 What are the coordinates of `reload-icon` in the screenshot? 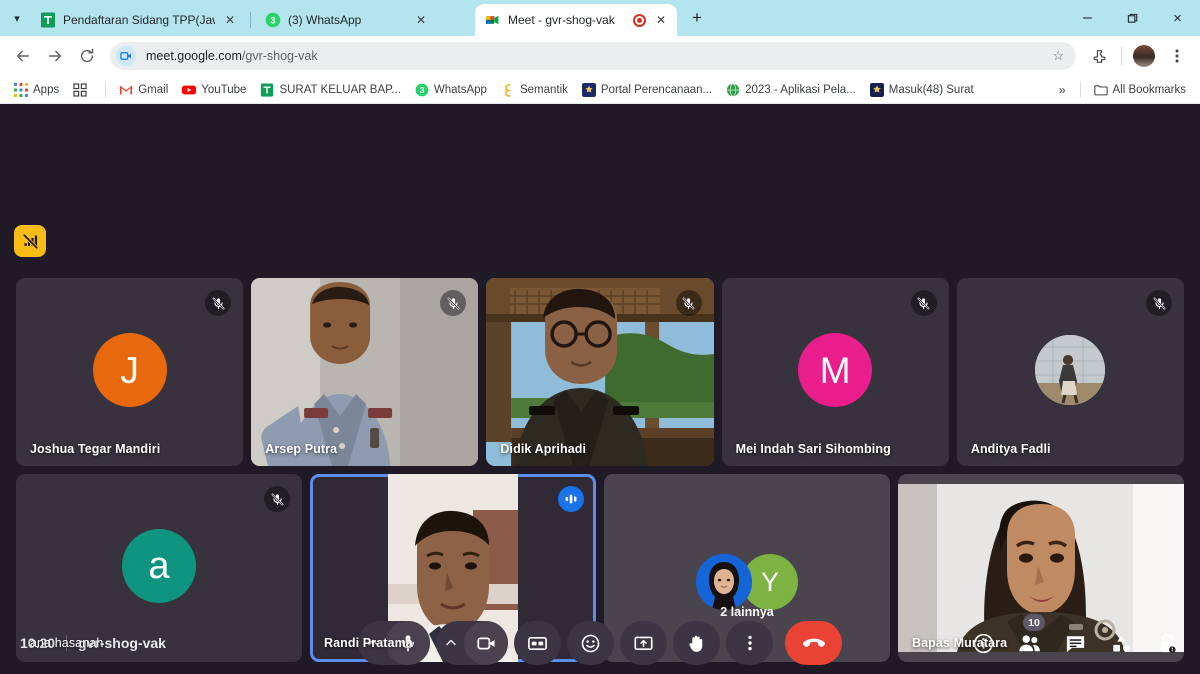 It's located at (87, 55).